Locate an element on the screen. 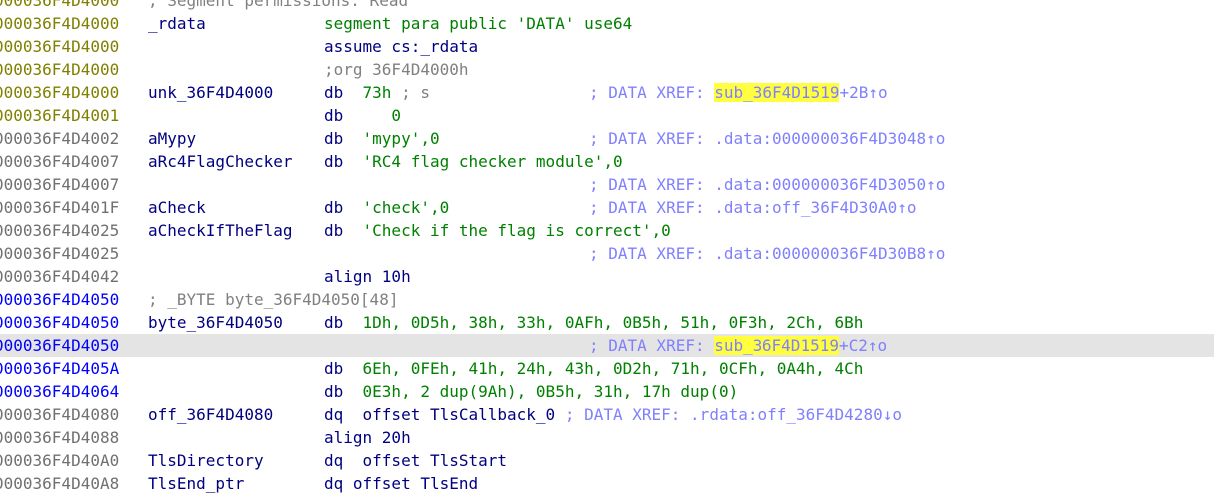 The height and width of the screenshot is (495, 1214). offset-operand: offset TlsStart is located at coordinates (435, 460).